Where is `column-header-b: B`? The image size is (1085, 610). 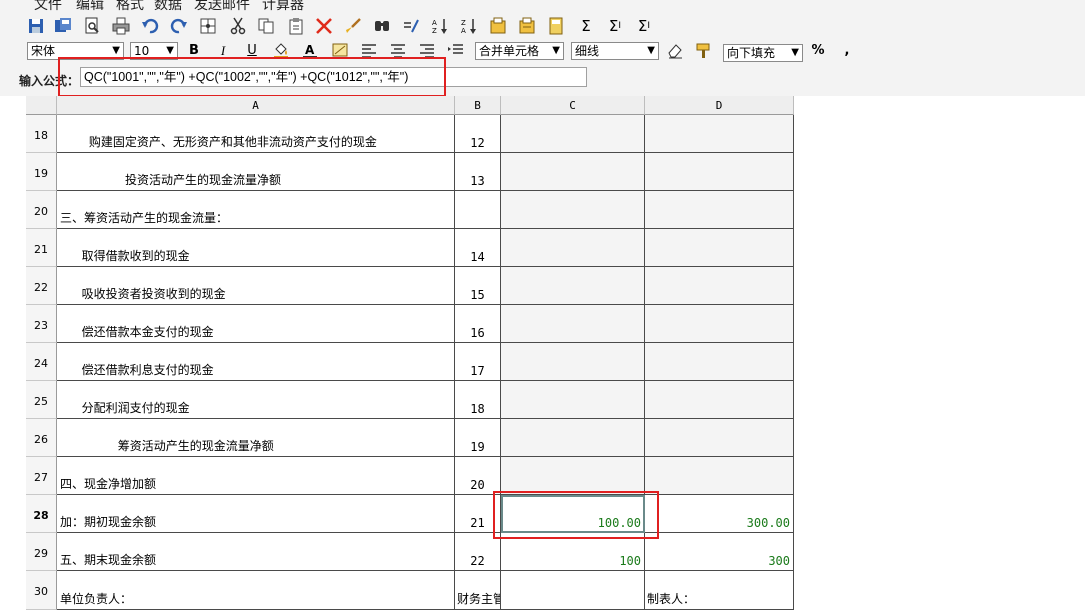
column-header-b: B is located at coordinates (478, 105).